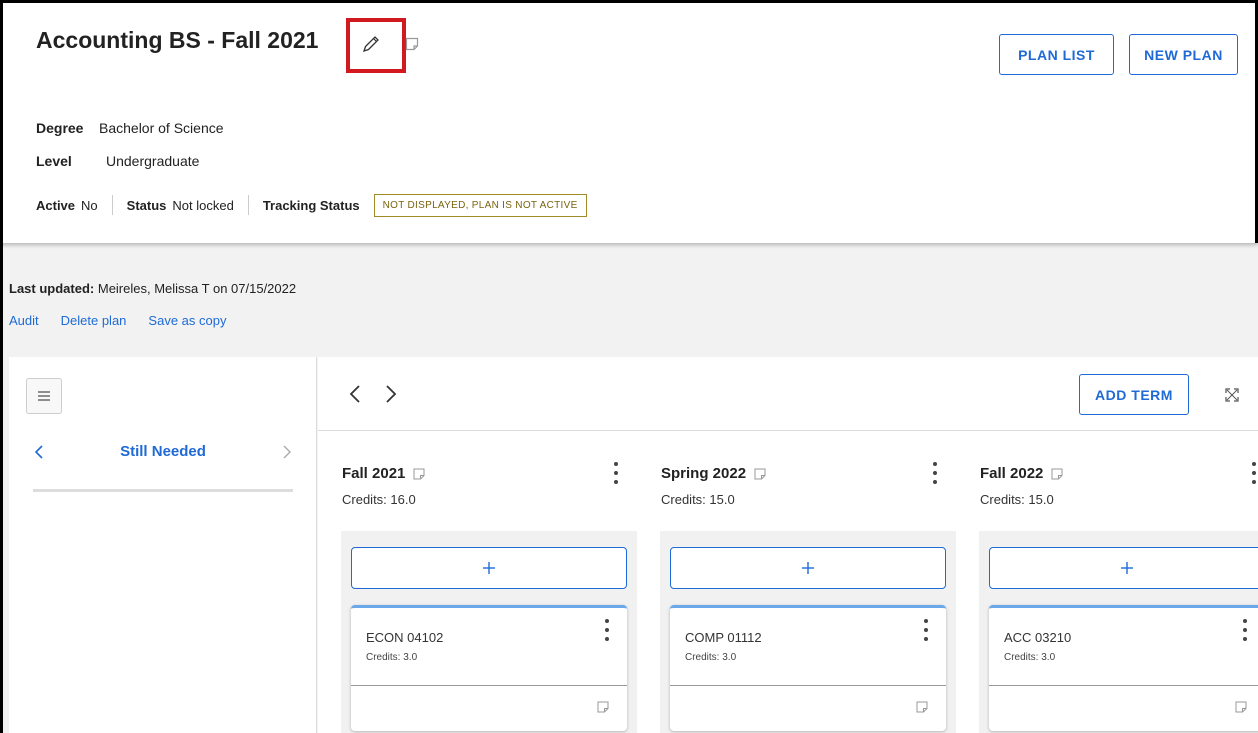 The width and height of the screenshot is (1258, 733). Describe the element at coordinates (128, 320) in the screenshot. I see `plan-actions: Audit Delete plan Save as copy` at that location.